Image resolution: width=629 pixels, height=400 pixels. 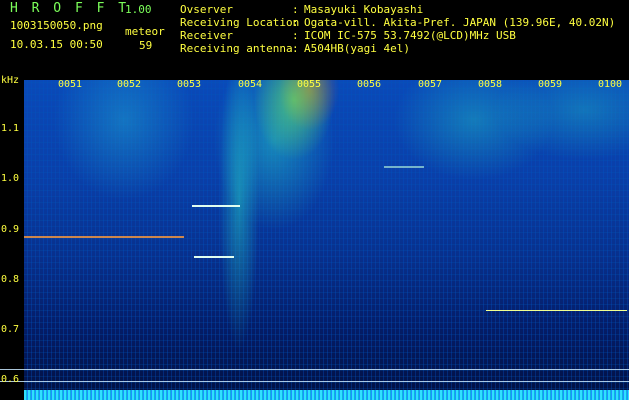 What do you see at coordinates (70, 8) in the screenshot?
I see `app-brand: H R O F F T` at bounding box center [70, 8].